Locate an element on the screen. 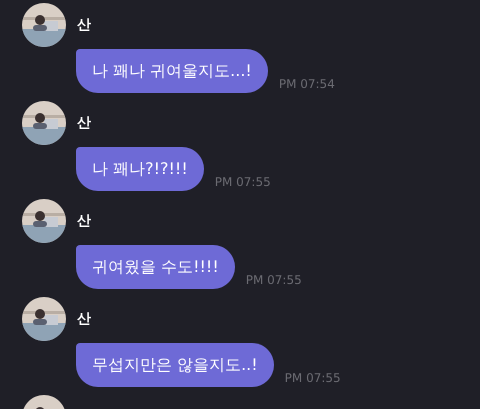 This screenshot has height=409, width=480. timestamp: PM 07:54 is located at coordinates (306, 84).